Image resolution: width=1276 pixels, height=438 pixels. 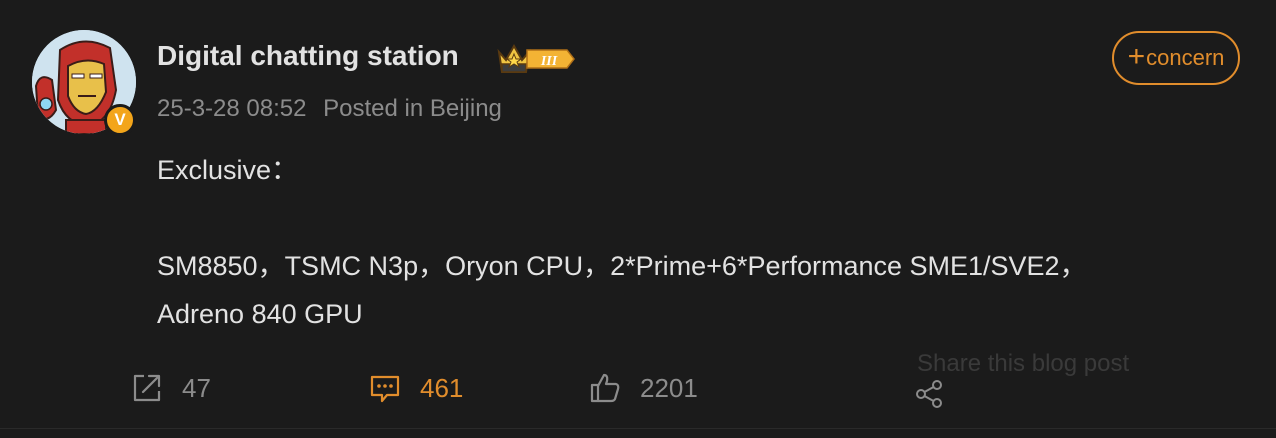 I want to click on post-text-line: Exclusive：, so click(x=228, y=170).